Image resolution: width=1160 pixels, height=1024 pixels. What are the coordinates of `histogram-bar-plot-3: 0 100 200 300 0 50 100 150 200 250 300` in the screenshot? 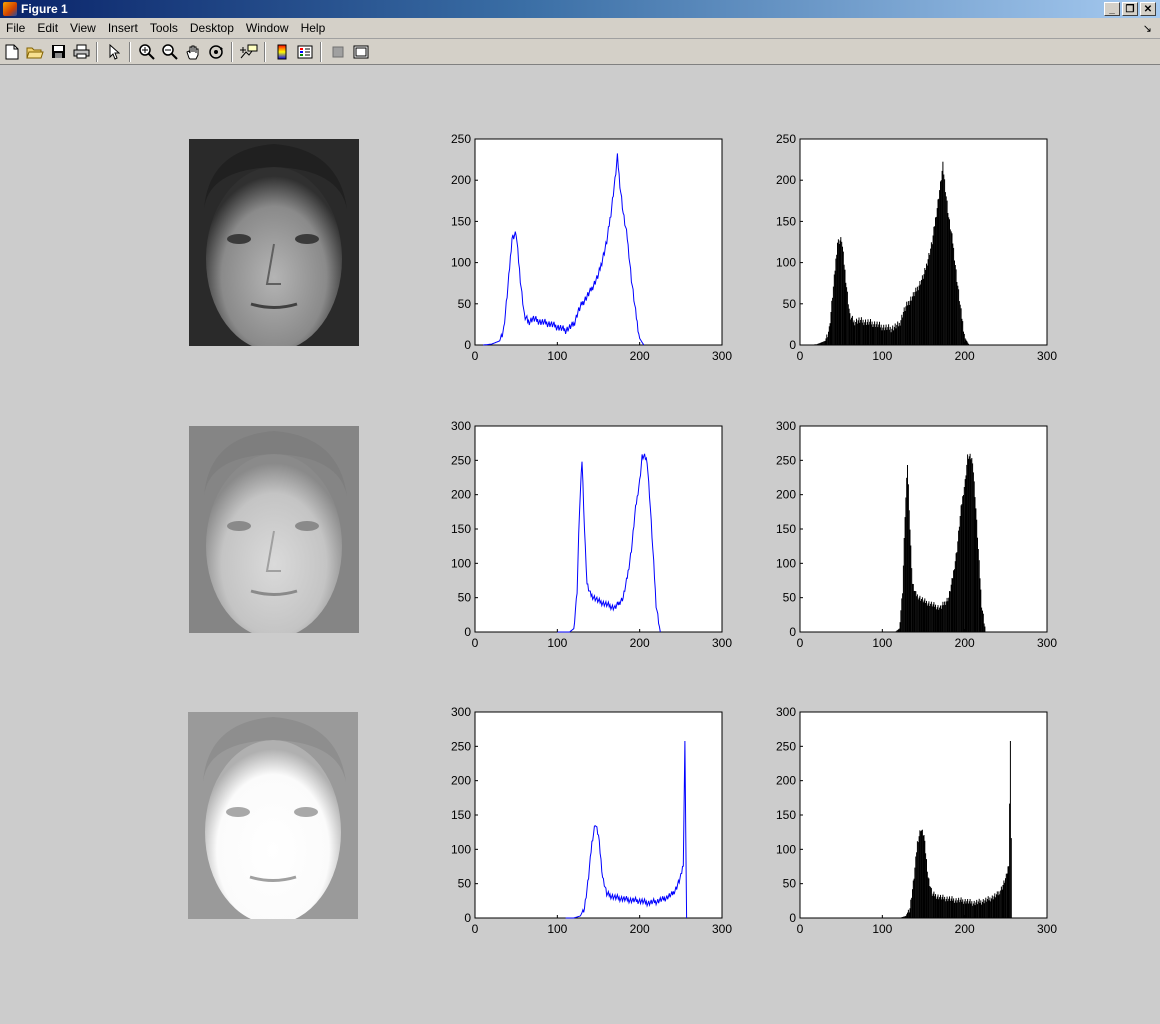 It's located at (916, 820).